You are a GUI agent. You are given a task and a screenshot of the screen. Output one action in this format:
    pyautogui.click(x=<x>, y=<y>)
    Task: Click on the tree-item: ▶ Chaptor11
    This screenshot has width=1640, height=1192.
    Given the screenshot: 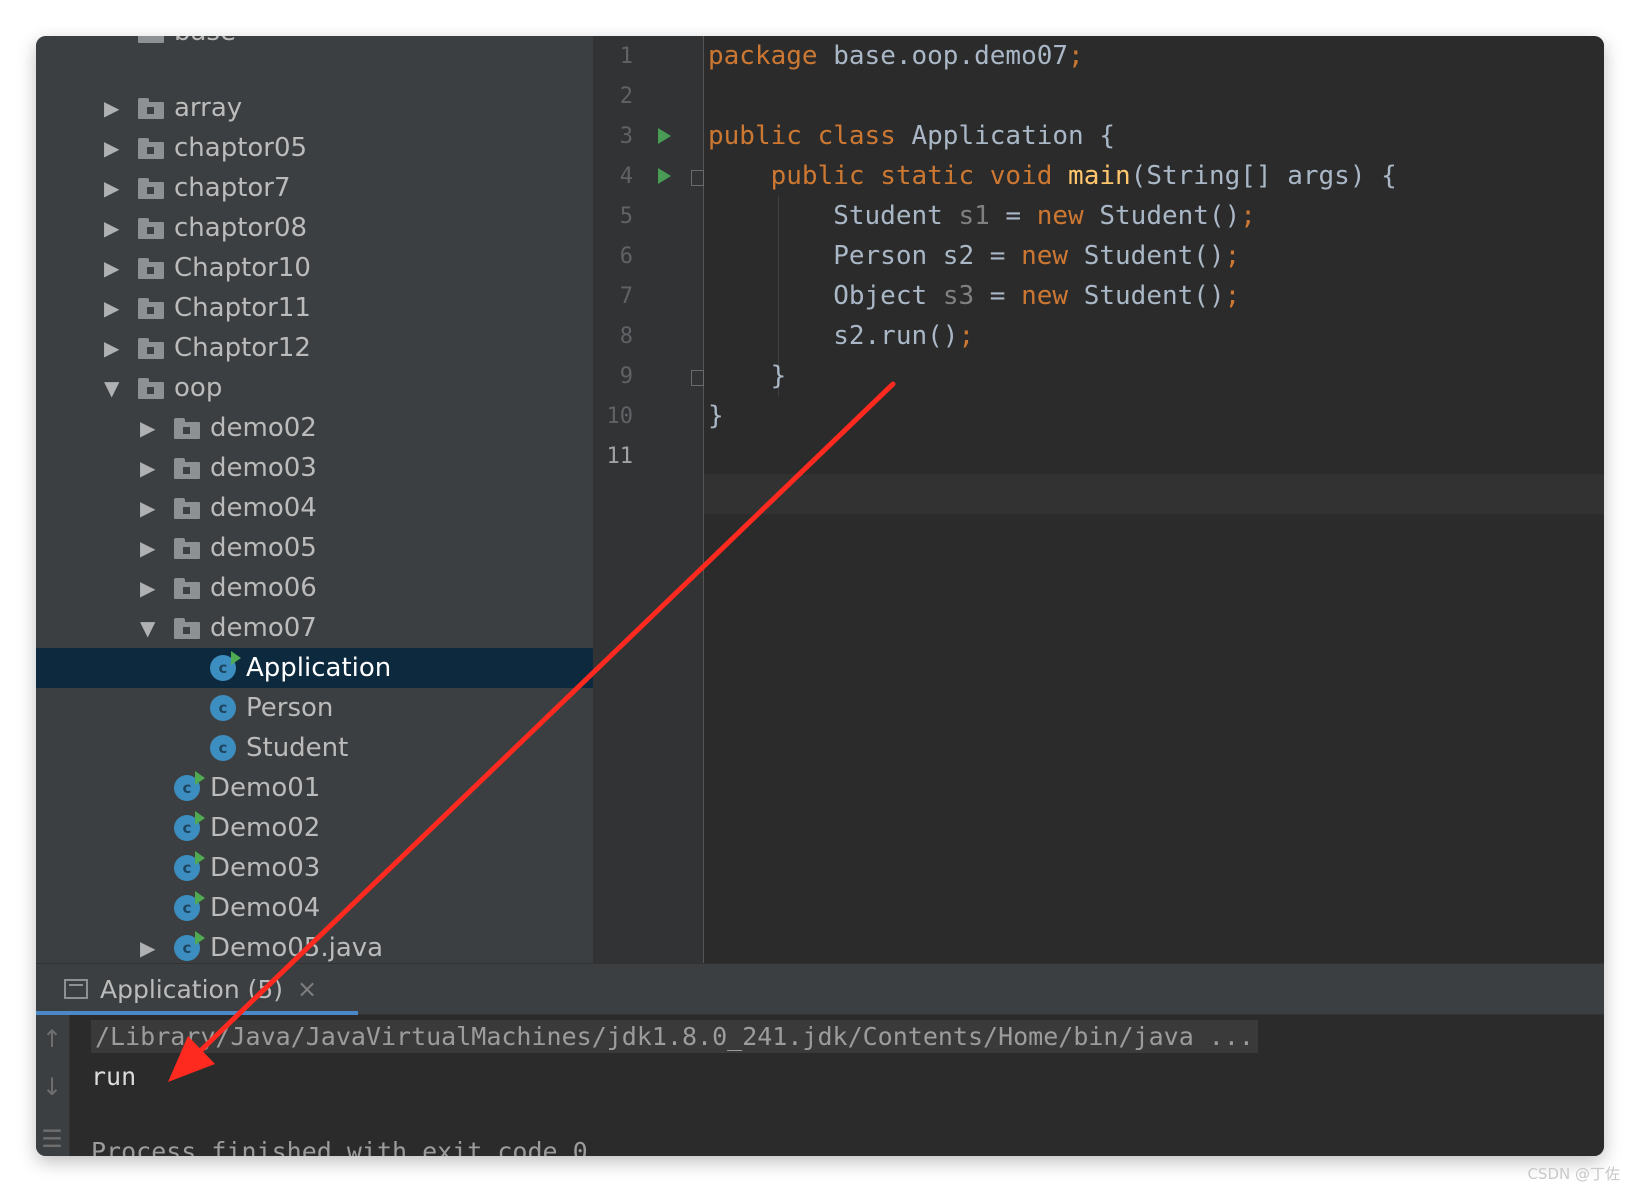 What is the action you would take?
    pyautogui.click(x=314, y=308)
    